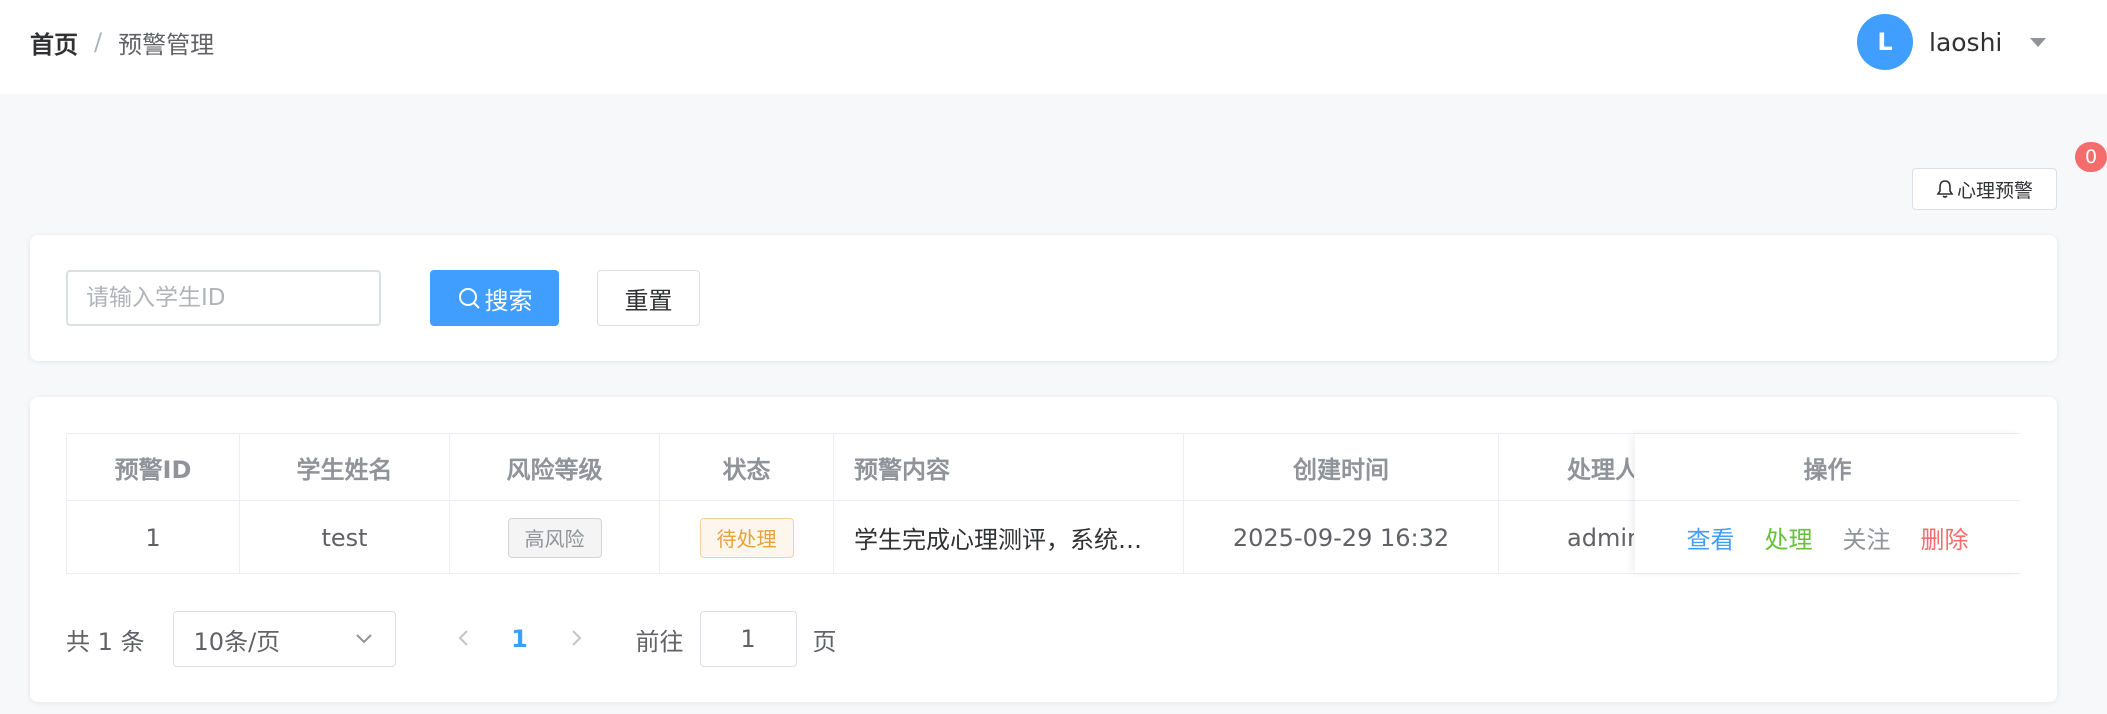 The width and height of the screenshot is (2107, 714). I want to click on view-action: 查看, so click(1711, 537).